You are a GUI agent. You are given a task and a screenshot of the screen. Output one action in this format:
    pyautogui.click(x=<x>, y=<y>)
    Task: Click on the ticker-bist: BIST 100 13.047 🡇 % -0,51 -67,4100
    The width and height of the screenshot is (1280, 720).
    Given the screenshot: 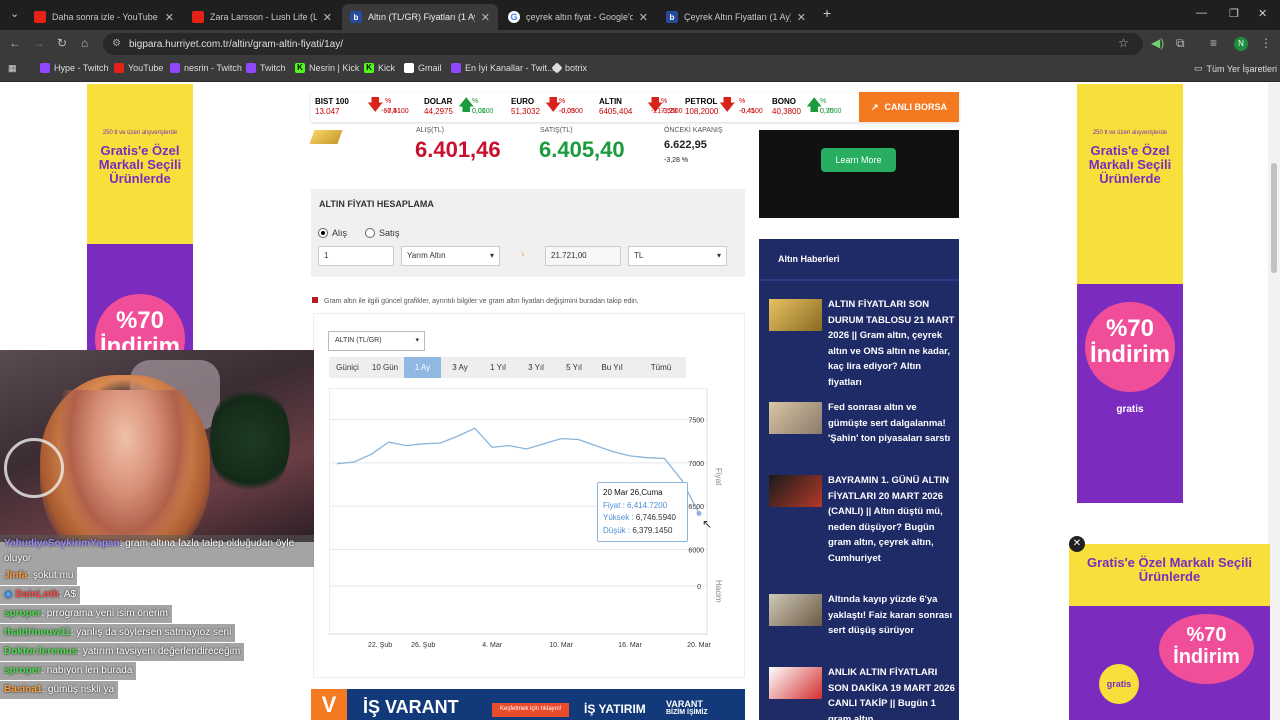 What is the action you would take?
    pyautogui.click(x=362, y=107)
    